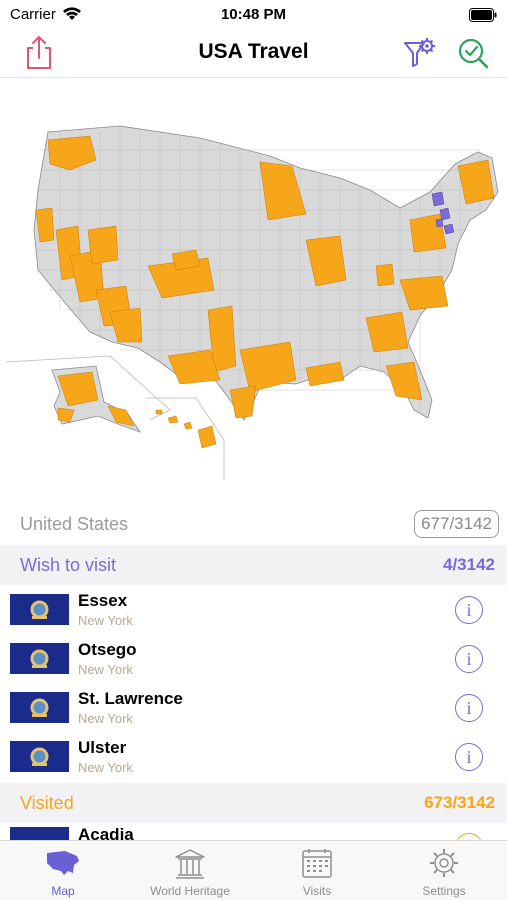 This screenshot has height=900, width=507. What do you see at coordinates (106, 832) in the screenshot?
I see `park-name: Acadia` at bounding box center [106, 832].